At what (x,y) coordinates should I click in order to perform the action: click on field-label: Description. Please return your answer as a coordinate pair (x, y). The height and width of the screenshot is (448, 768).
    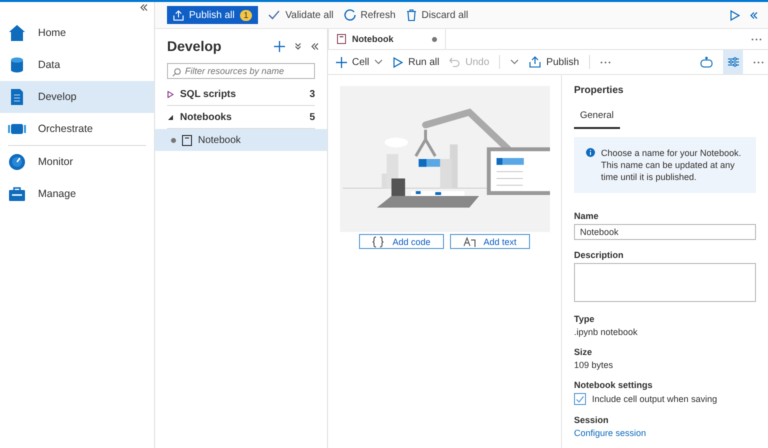
    Looking at the image, I should click on (599, 255).